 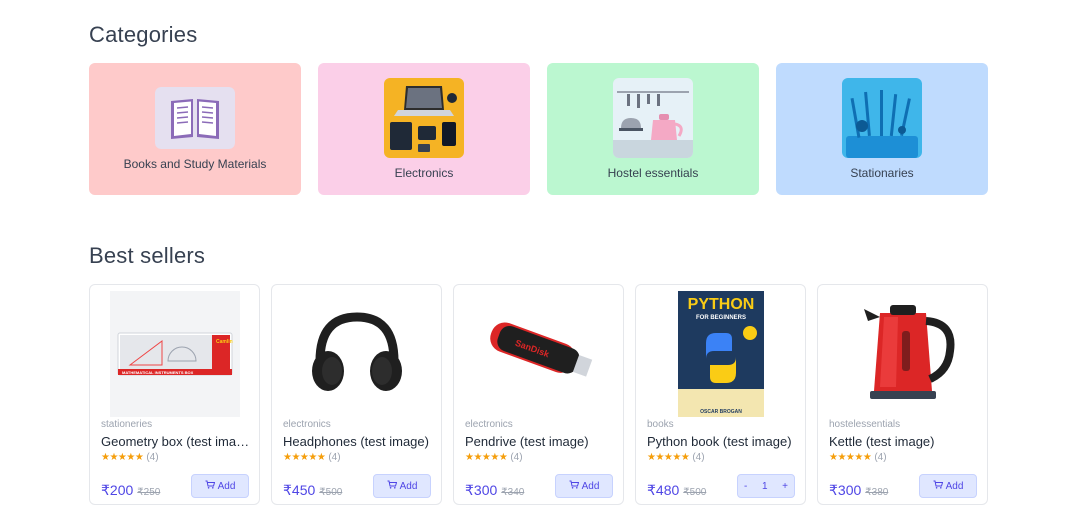 What do you see at coordinates (158, 372) in the screenshot?
I see `geometry-box-caption: MATHEMATICAL INSTRUMENTS BOX` at bounding box center [158, 372].